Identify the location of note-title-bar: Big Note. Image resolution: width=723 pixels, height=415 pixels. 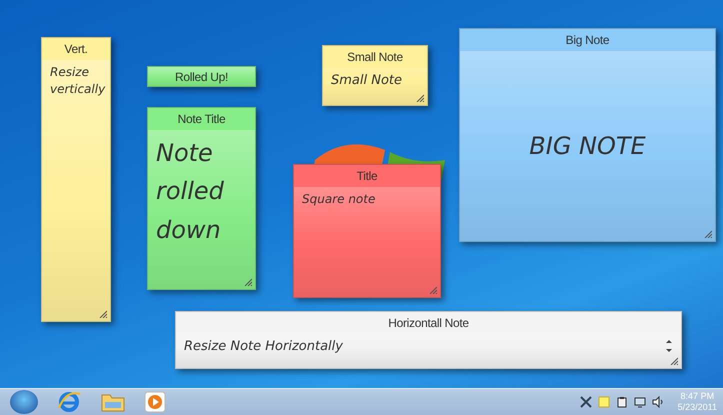
(587, 40).